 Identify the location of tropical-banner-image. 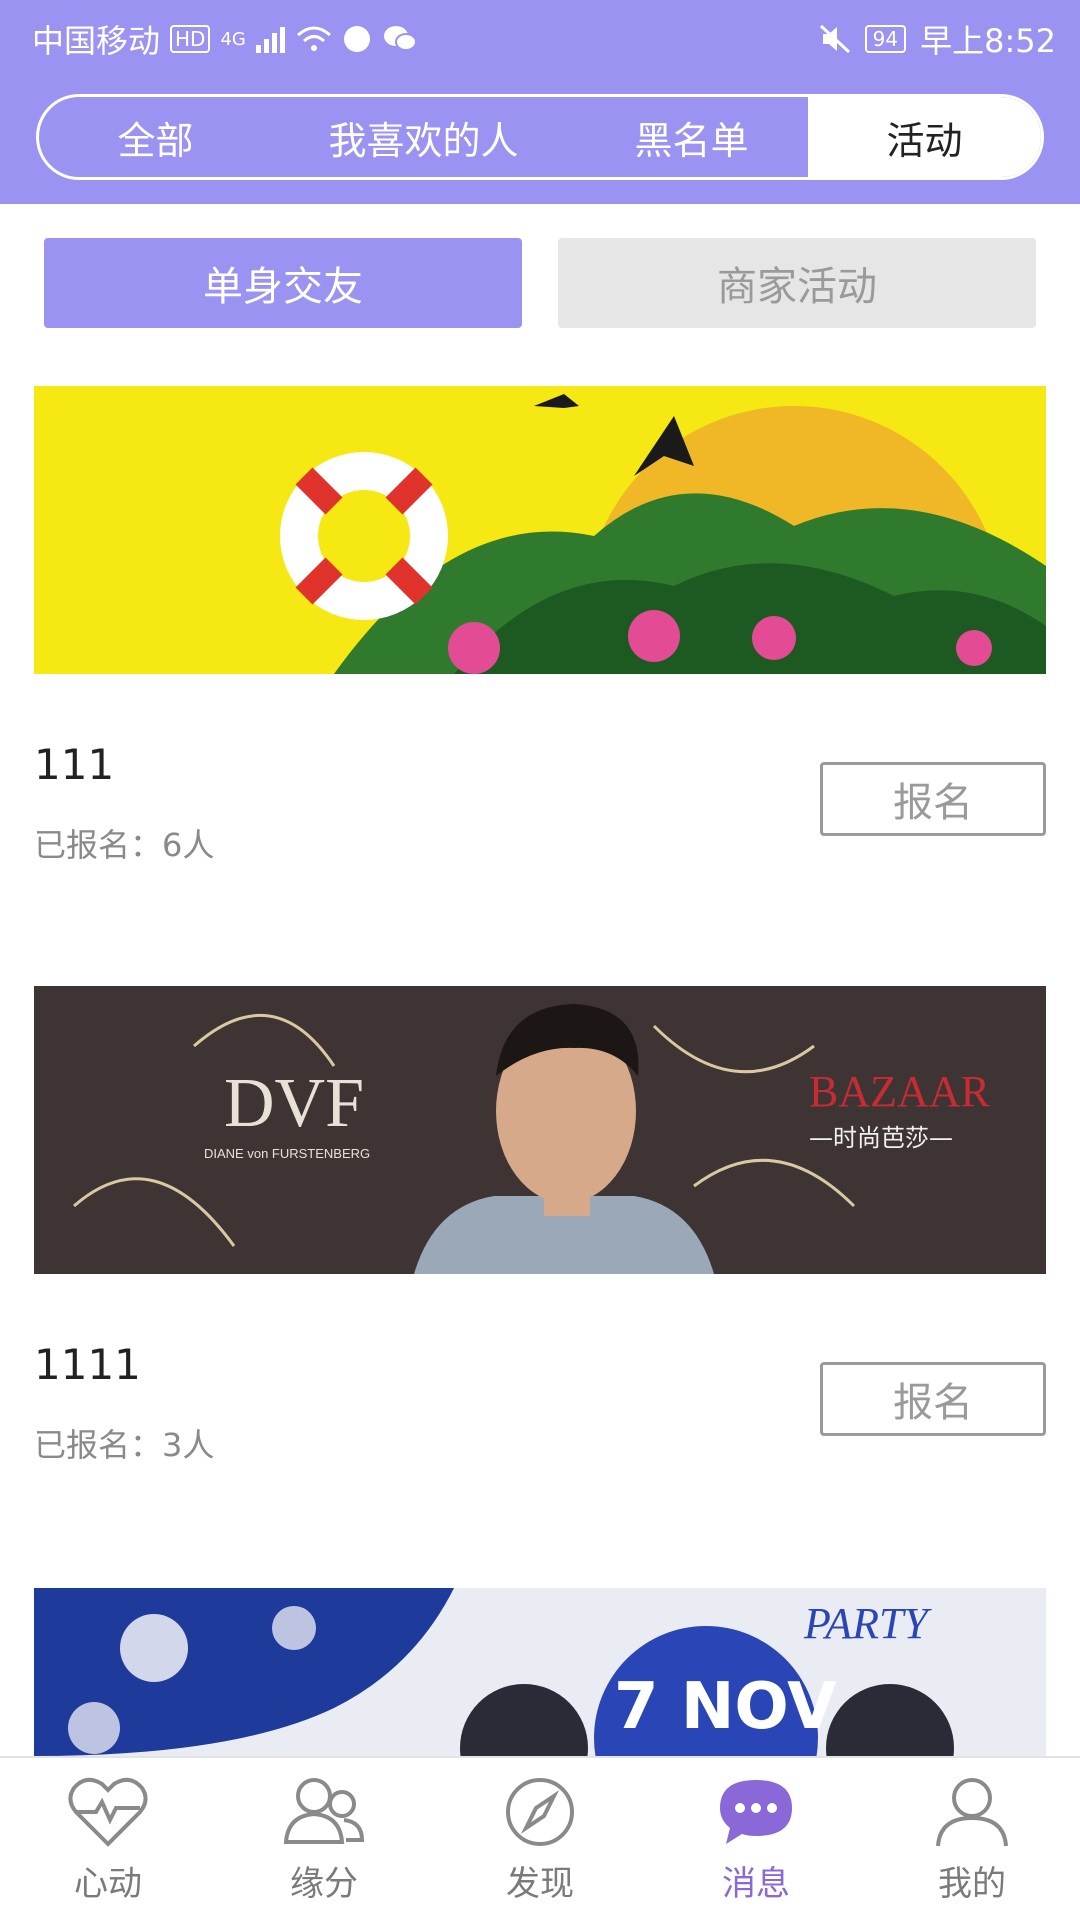
(540, 530).